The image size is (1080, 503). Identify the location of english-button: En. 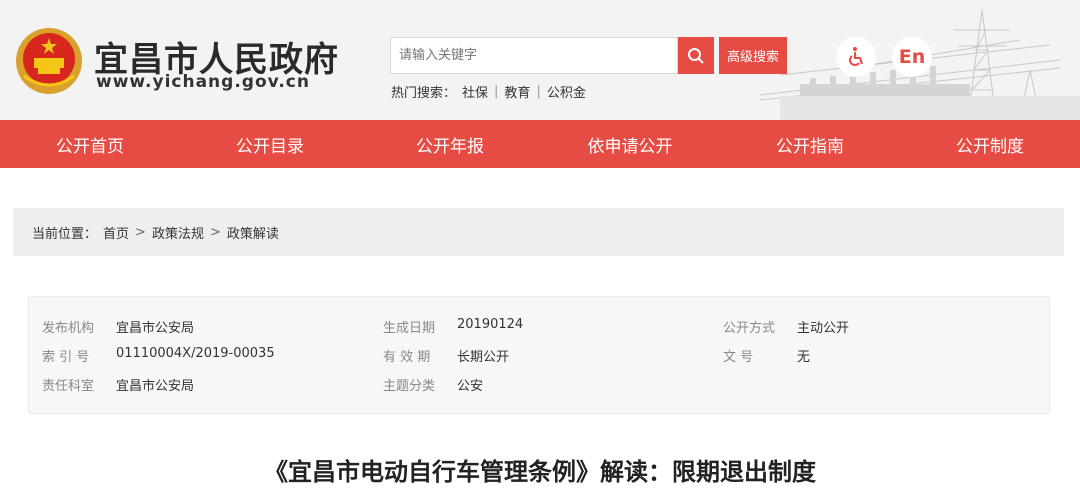
(912, 57).